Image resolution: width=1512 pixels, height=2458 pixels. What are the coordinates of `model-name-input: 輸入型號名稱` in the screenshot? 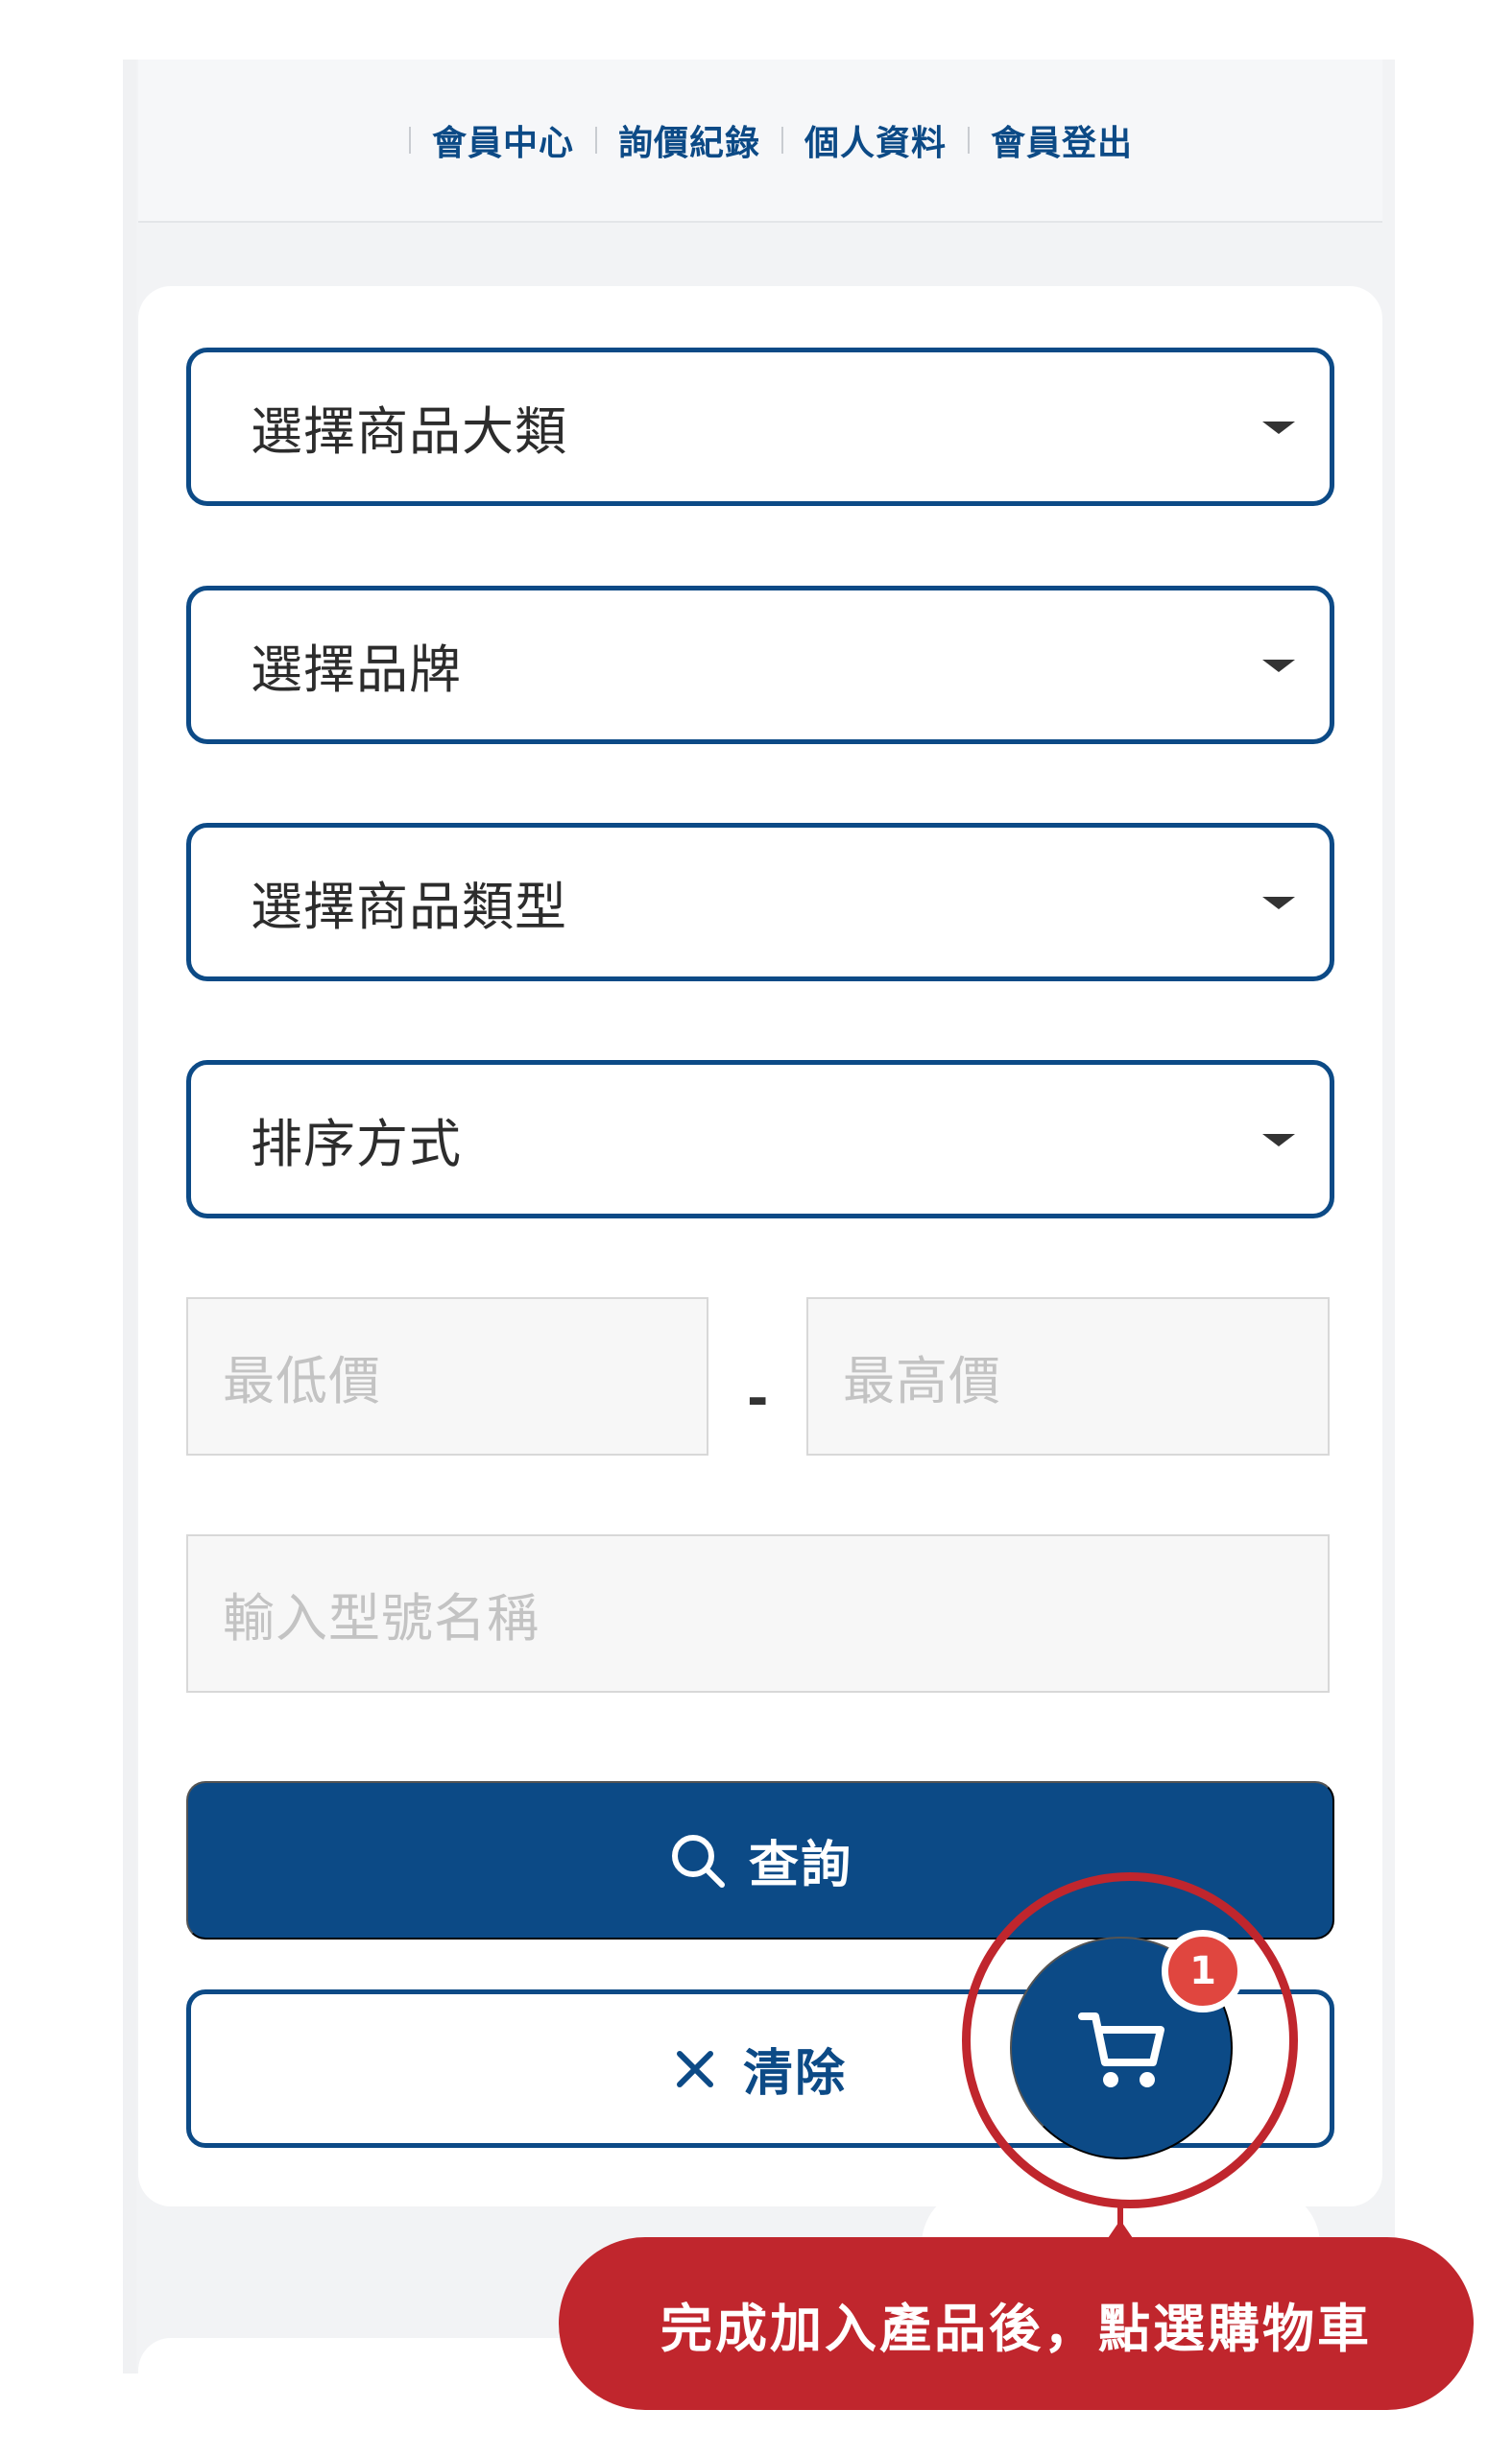 It's located at (758, 1613).